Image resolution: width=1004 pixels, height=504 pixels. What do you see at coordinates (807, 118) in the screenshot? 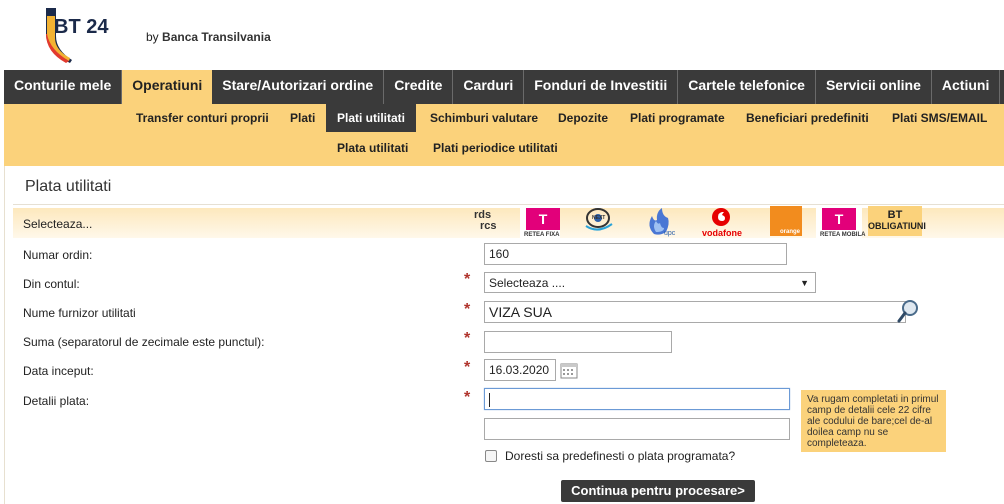
I see `subnav-beneficiari-predefiniti: Beneficiari predefiniti` at bounding box center [807, 118].